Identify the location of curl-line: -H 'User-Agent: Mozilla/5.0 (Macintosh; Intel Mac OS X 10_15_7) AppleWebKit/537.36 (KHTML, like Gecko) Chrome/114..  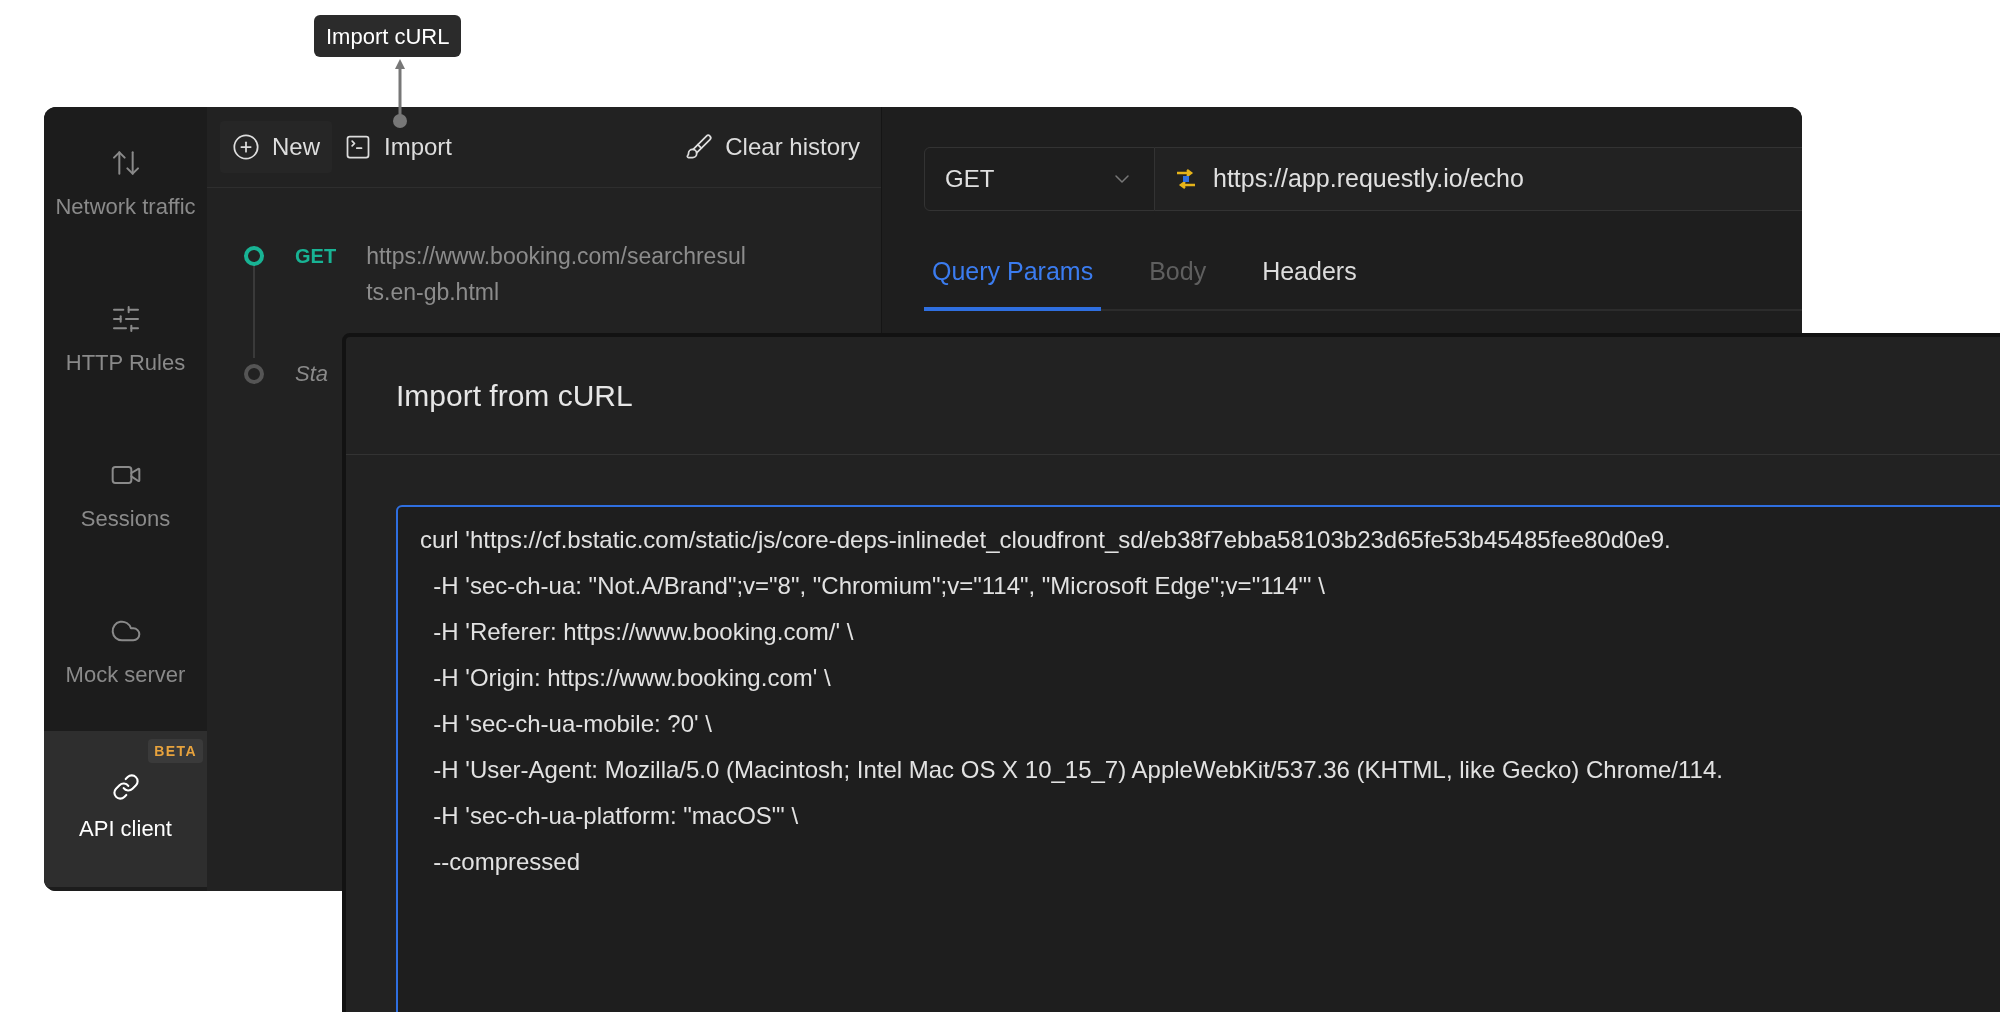
(1077, 770).